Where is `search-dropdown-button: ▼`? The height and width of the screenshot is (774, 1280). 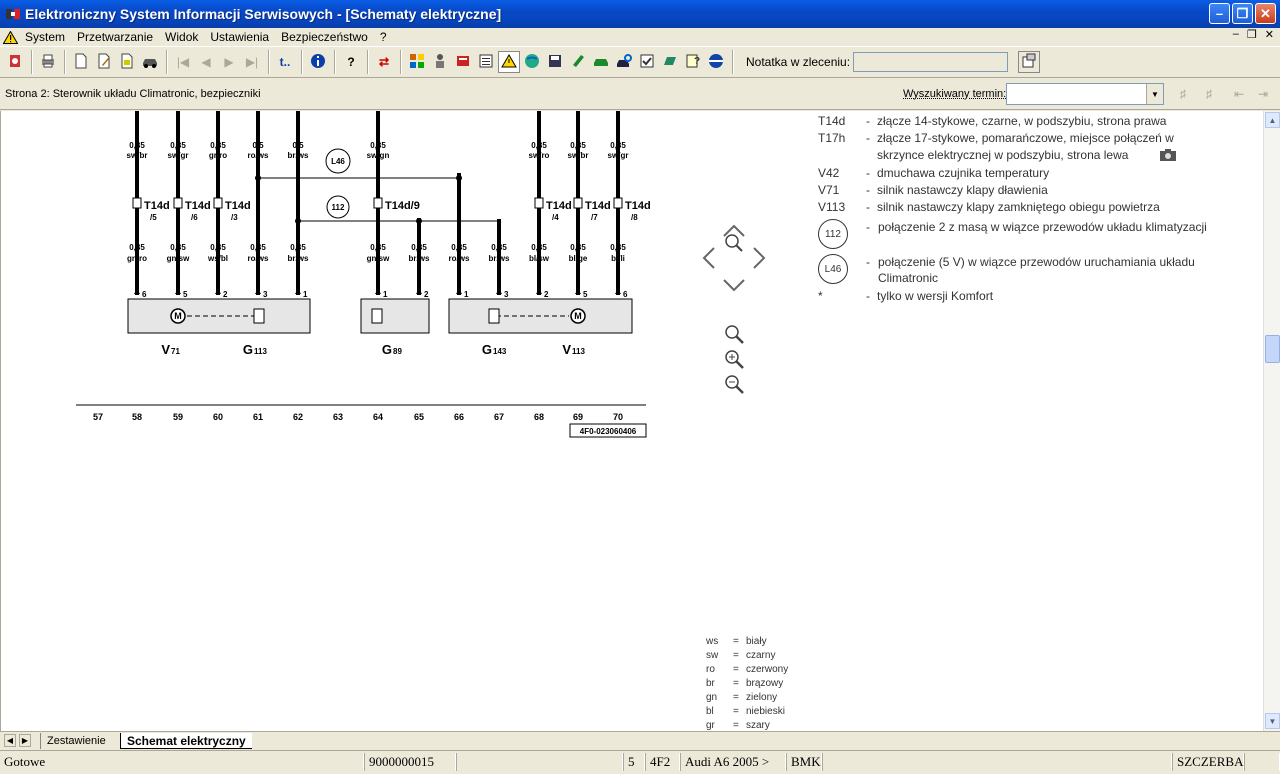 search-dropdown-button: ▼ is located at coordinates (1154, 94).